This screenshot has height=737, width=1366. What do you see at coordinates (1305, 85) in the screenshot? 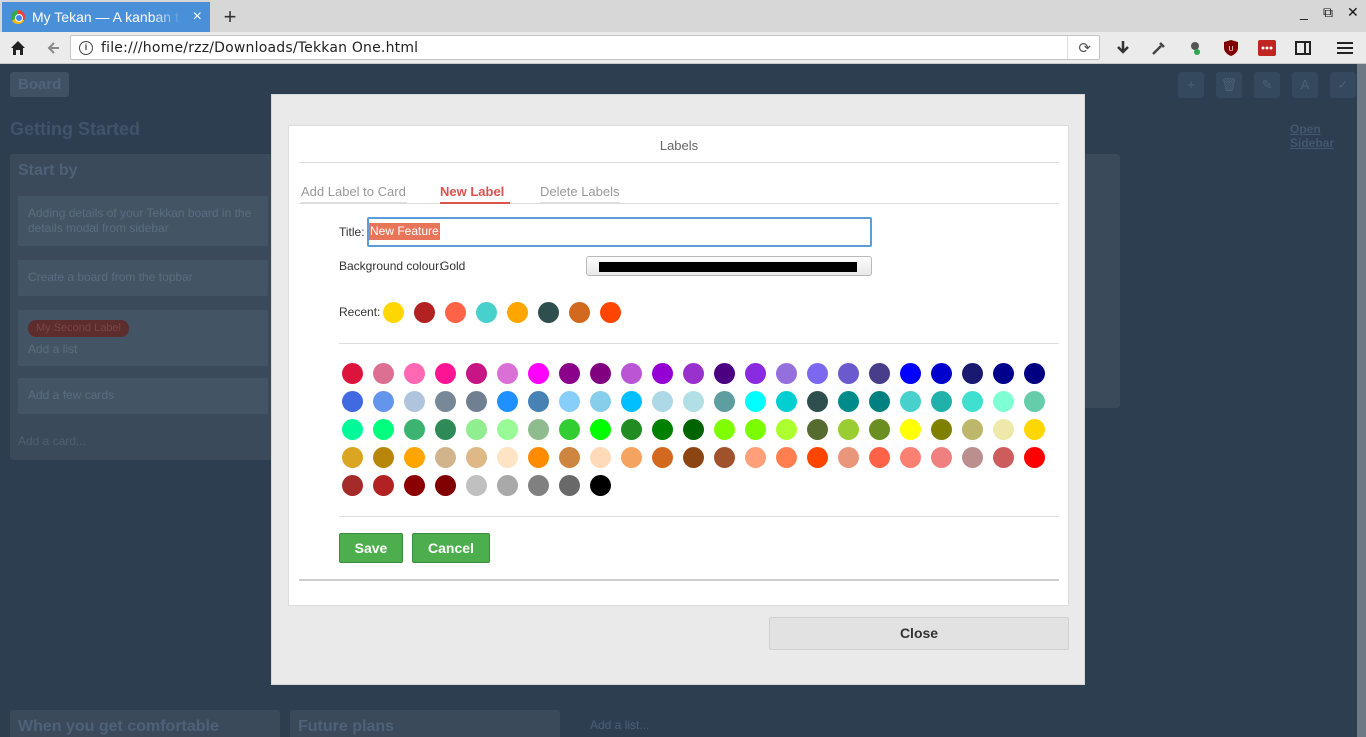
I see `font-icon: A` at bounding box center [1305, 85].